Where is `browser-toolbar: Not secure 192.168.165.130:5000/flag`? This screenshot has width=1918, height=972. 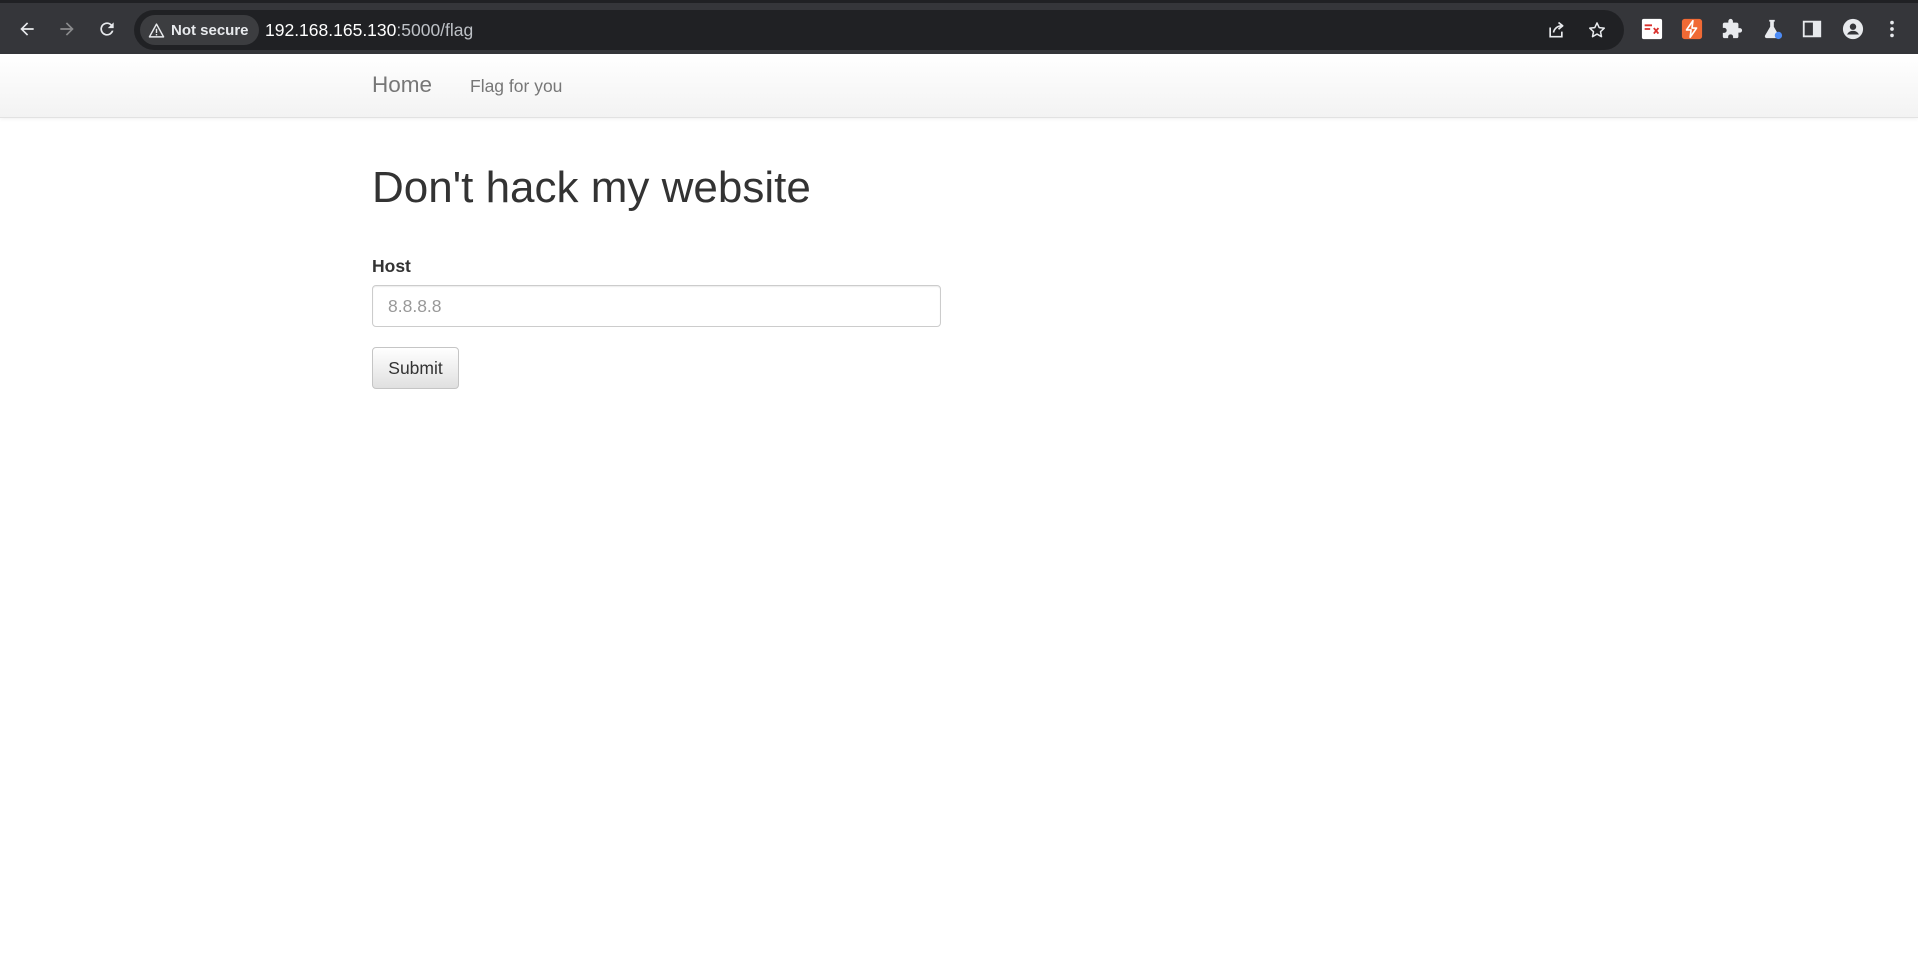 browser-toolbar: Not secure 192.168.165.130:5000/flag is located at coordinates (959, 27).